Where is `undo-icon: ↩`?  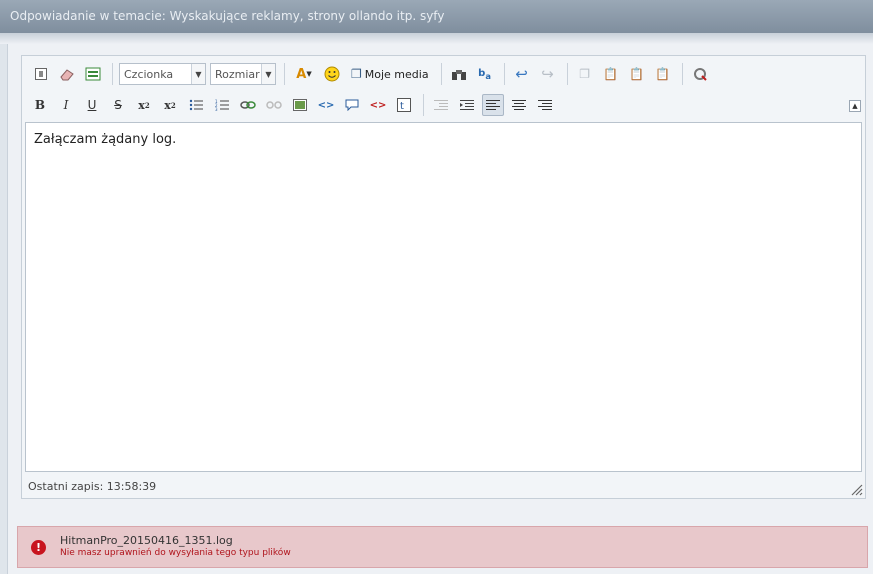
undo-icon: ↩ is located at coordinates (522, 74).